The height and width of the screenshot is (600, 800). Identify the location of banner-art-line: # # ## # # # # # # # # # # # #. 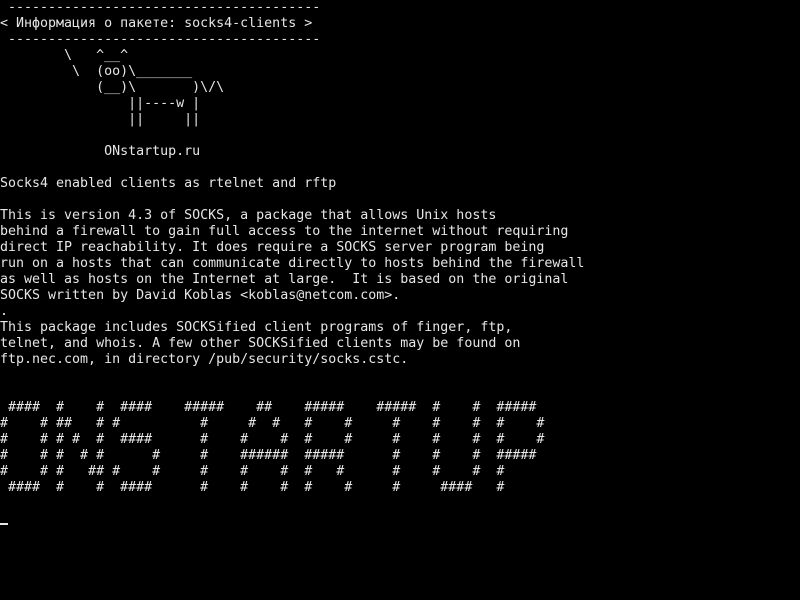
(272, 423).